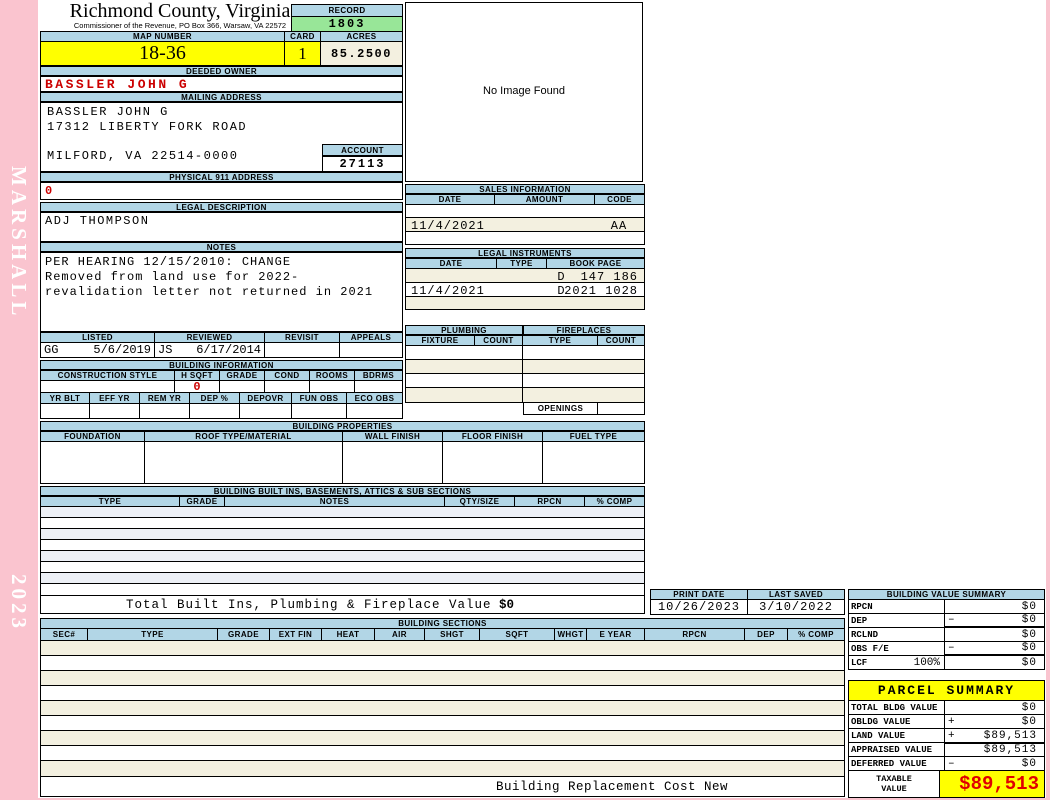  What do you see at coordinates (221, 71) in the screenshot?
I see `deeded-owner-header: DEEDED OWNER` at bounding box center [221, 71].